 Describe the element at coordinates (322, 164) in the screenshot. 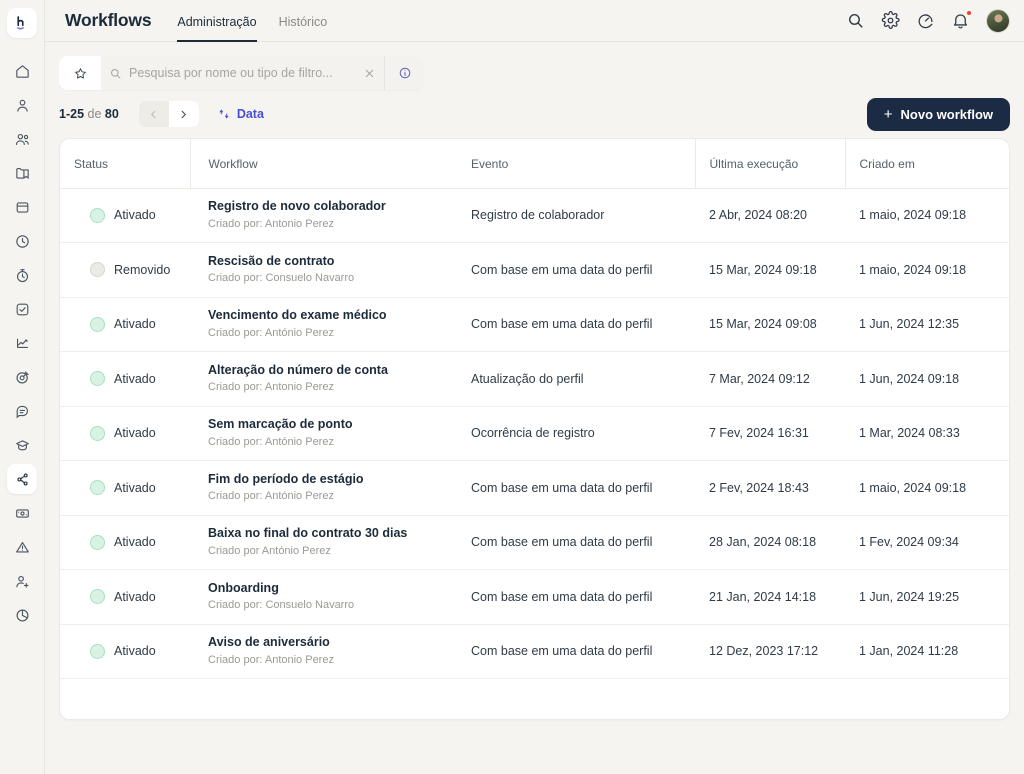

I see `column-header-workflow: Workflow` at that location.